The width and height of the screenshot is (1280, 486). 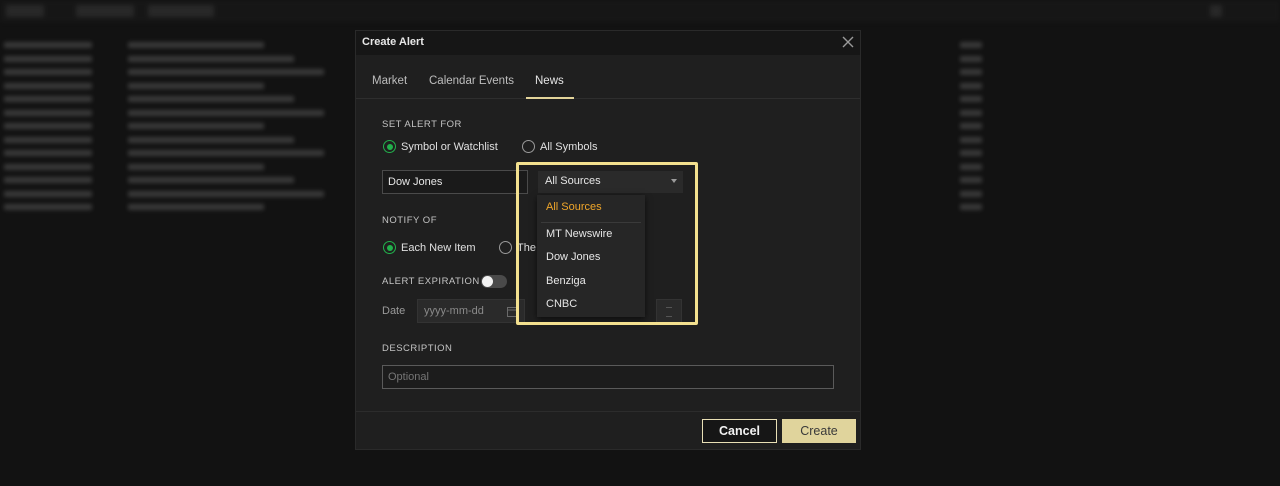 What do you see at coordinates (640, 11) in the screenshot?
I see `background-toolbar` at bounding box center [640, 11].